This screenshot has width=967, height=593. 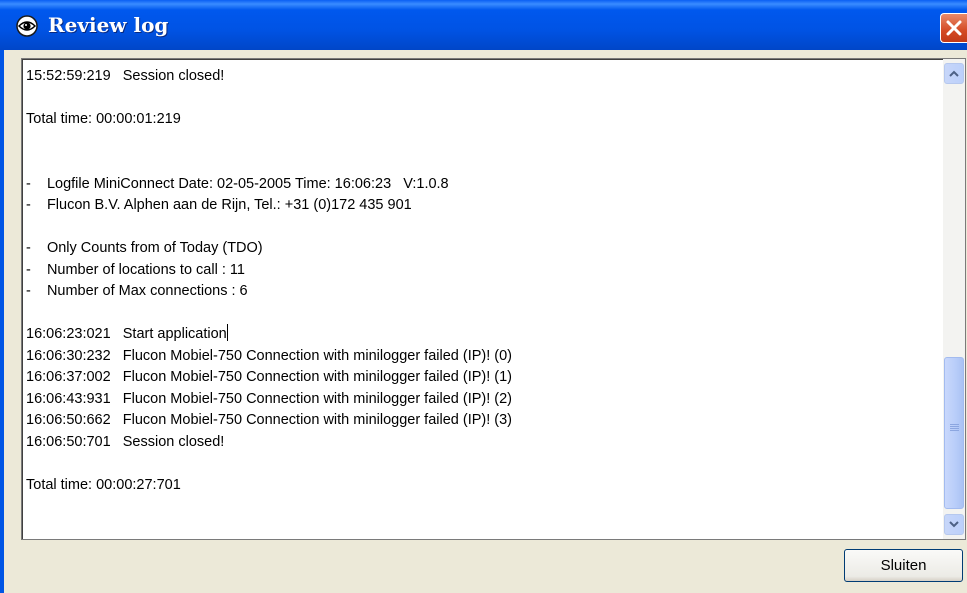 I want to click on log-line: Total time: 00:00:27:701, so click(x=103, y=484).